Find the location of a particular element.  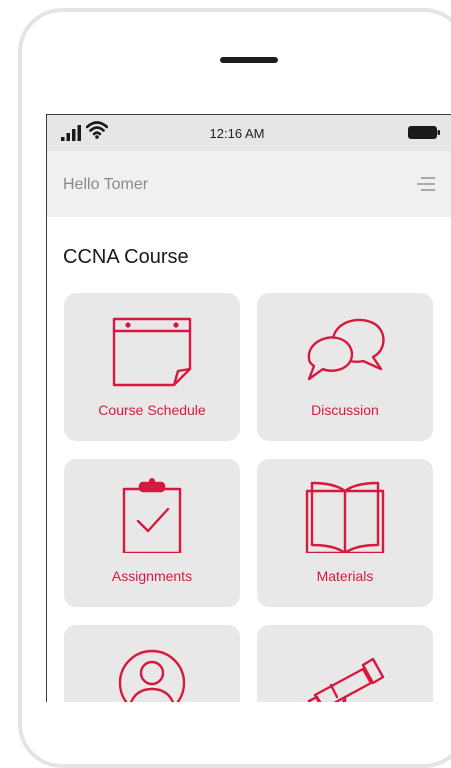

tile-telescope is located at coordinates (345, 663).